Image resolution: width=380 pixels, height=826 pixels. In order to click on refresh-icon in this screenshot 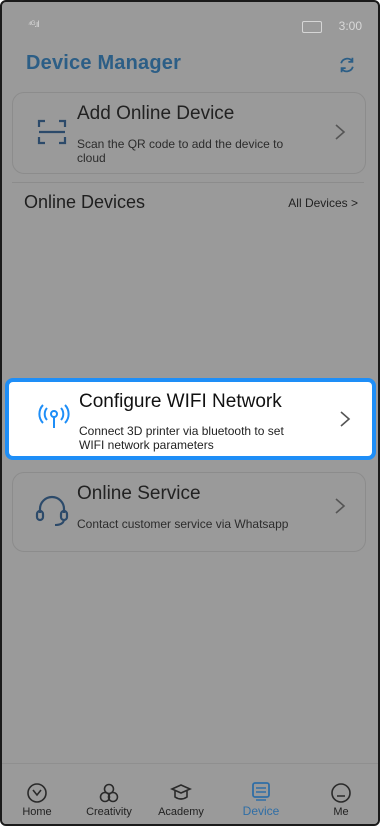, I will do `click(347, 65)`.